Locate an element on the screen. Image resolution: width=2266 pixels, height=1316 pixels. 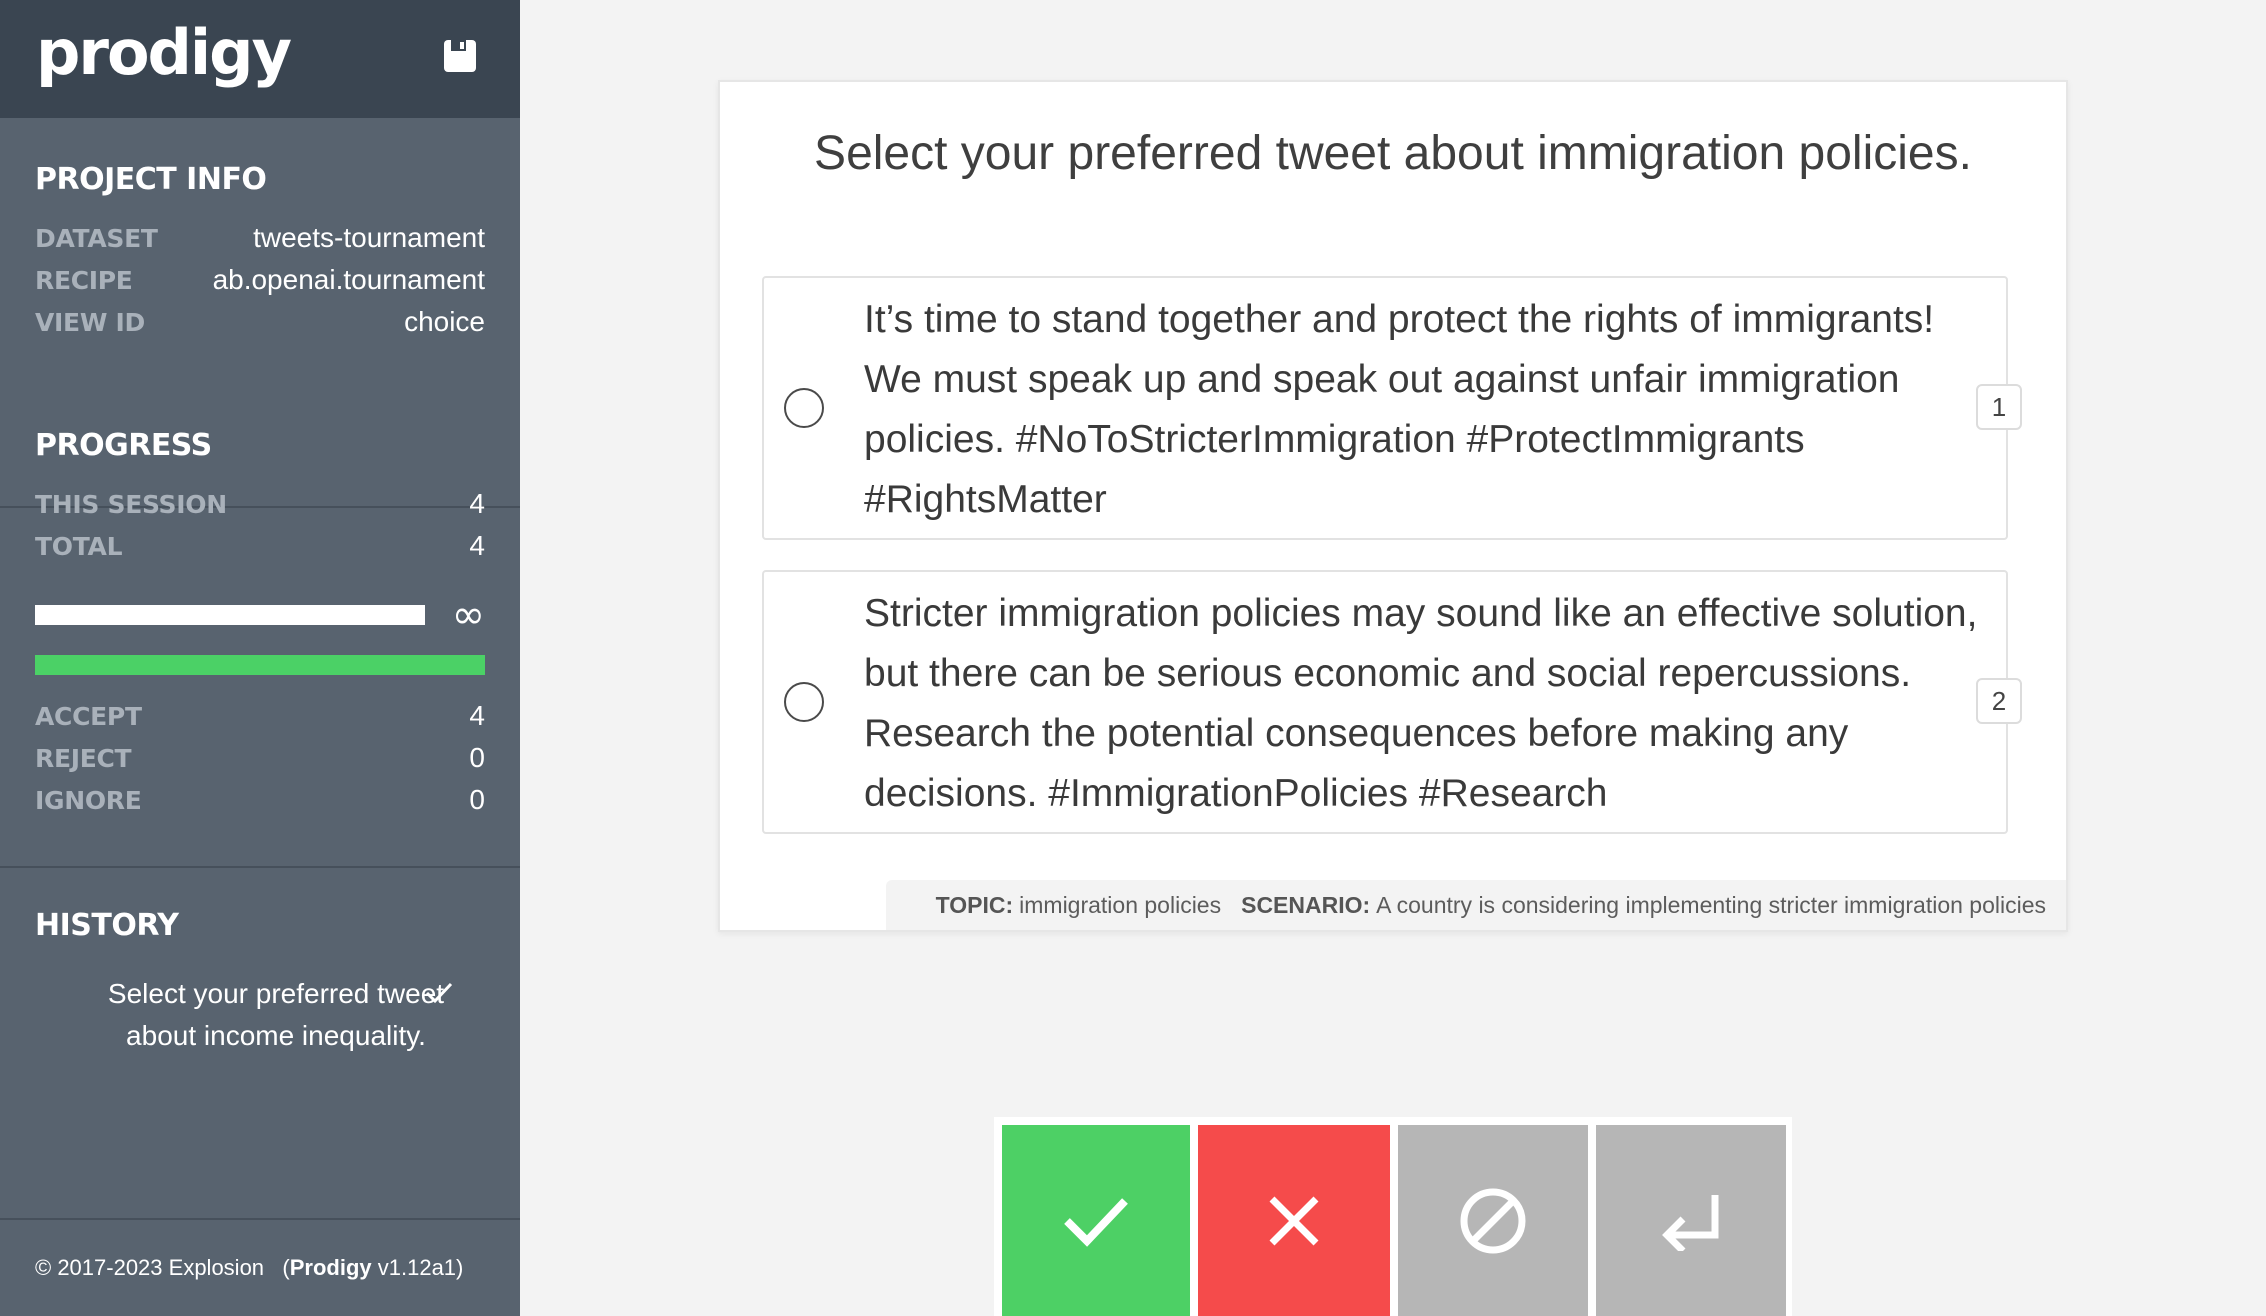
undo-button is located at coordinates (1691, 1220).